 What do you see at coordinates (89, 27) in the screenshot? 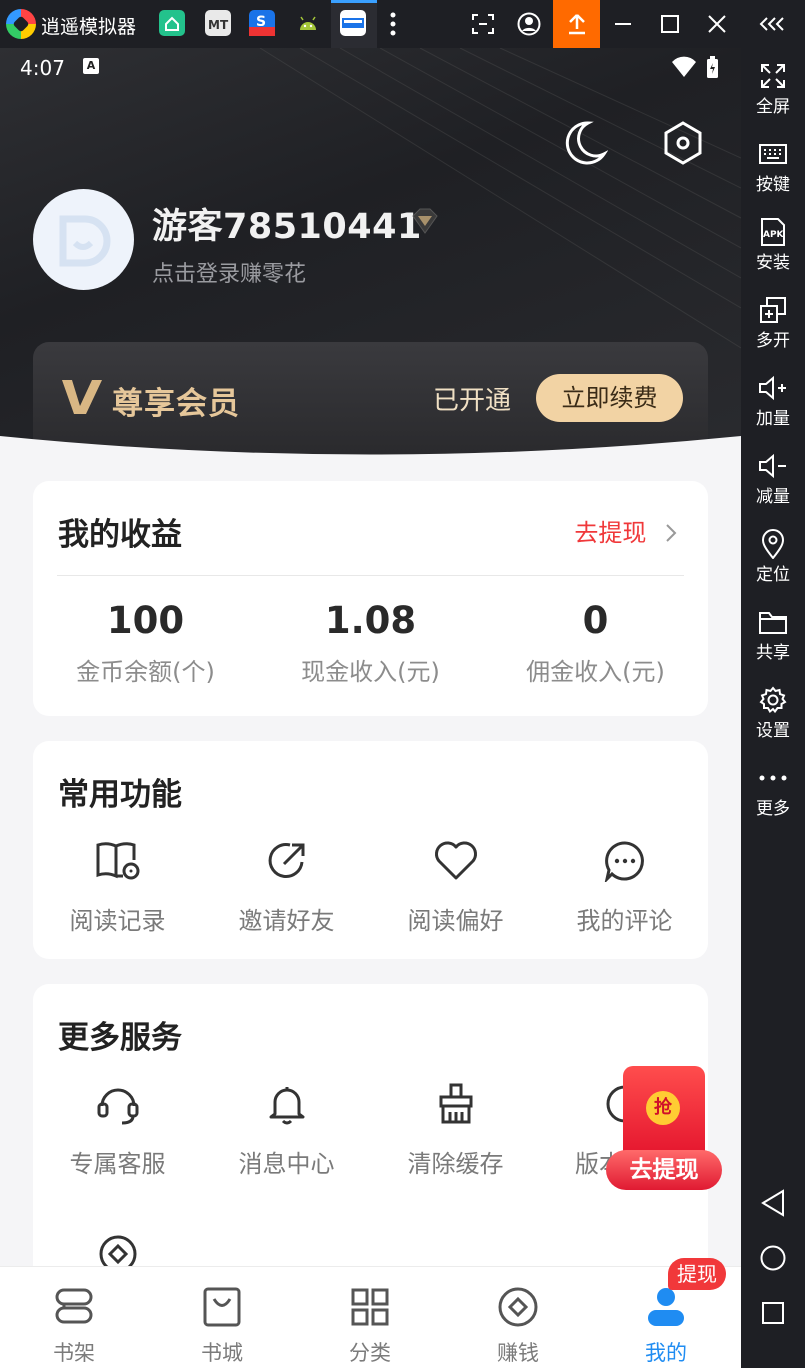
I see `emulator-title: 逍遥模拟器` at bounding box center [89, 27].